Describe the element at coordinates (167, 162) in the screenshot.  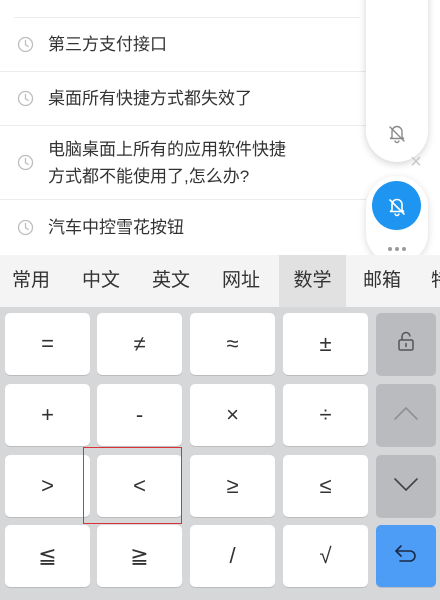
I see `history-item-label: 电脑桌面上所有的应用软件快捷方式都不能使用了,怎么办?` at that location.